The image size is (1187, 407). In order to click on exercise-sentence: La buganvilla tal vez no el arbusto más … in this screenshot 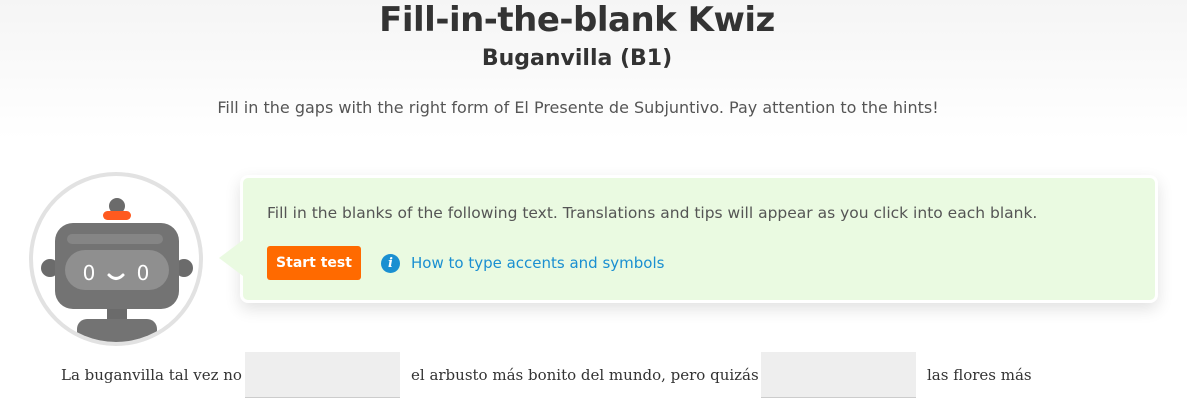, I will do `click(593, 379)`.